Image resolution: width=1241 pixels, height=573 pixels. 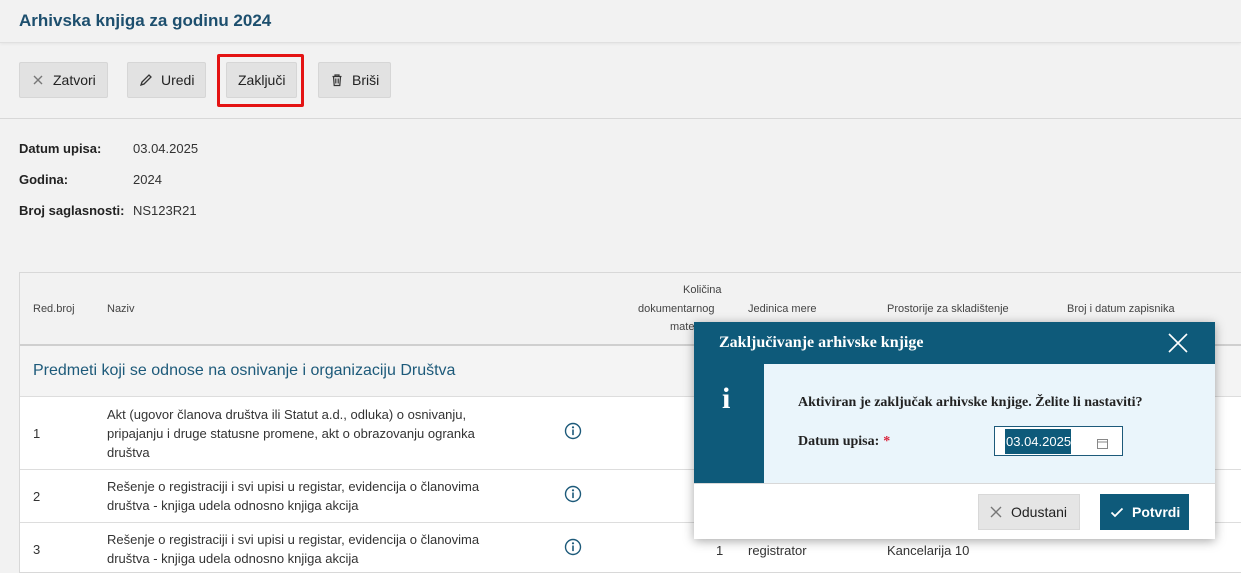 I want to click on cancel-button: Odustani, so click(x=1029, y=512).